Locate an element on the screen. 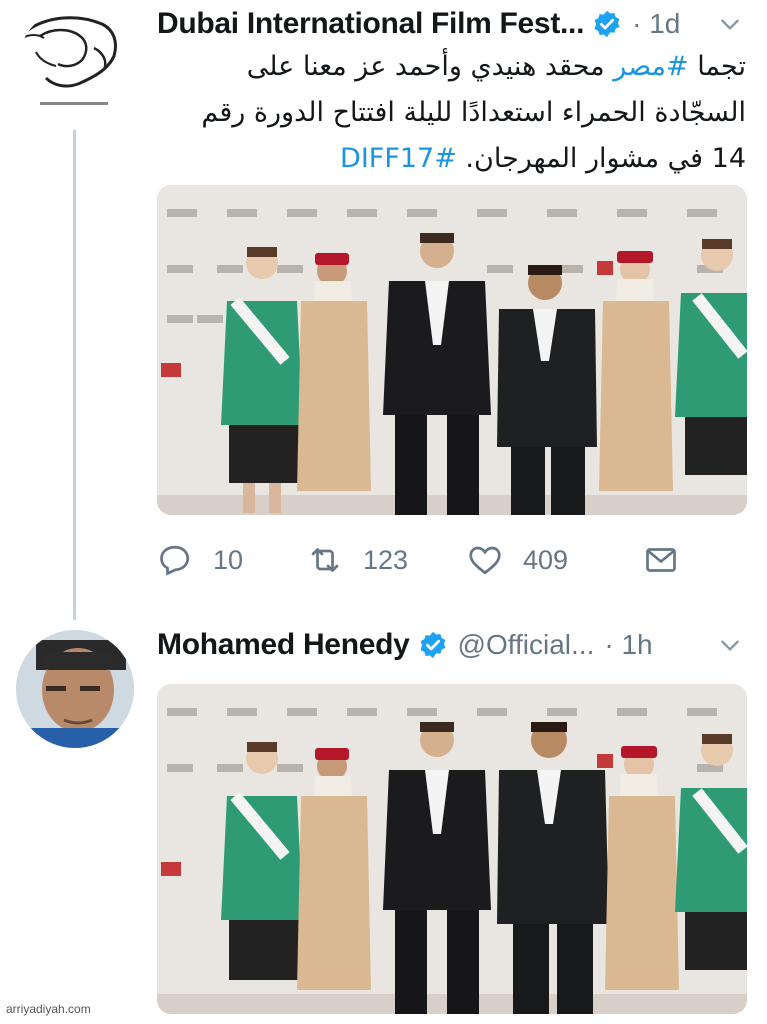  diff-logo-icon is located at coordinates (69, 60).